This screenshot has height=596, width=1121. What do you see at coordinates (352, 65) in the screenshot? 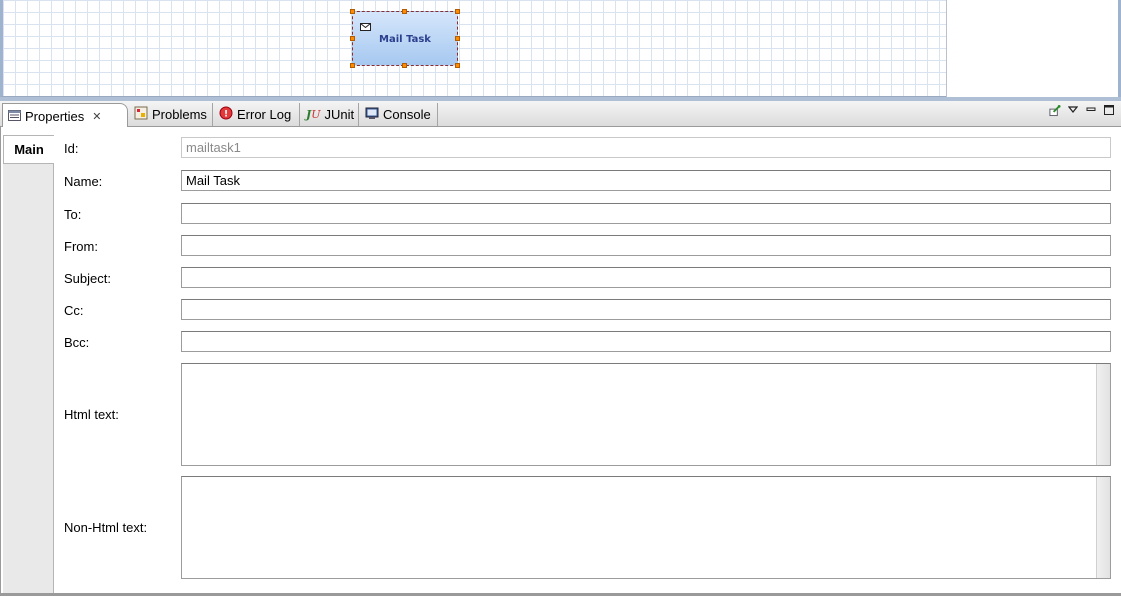
I see `resize-handle-sw` at bounding box center [352, 65].